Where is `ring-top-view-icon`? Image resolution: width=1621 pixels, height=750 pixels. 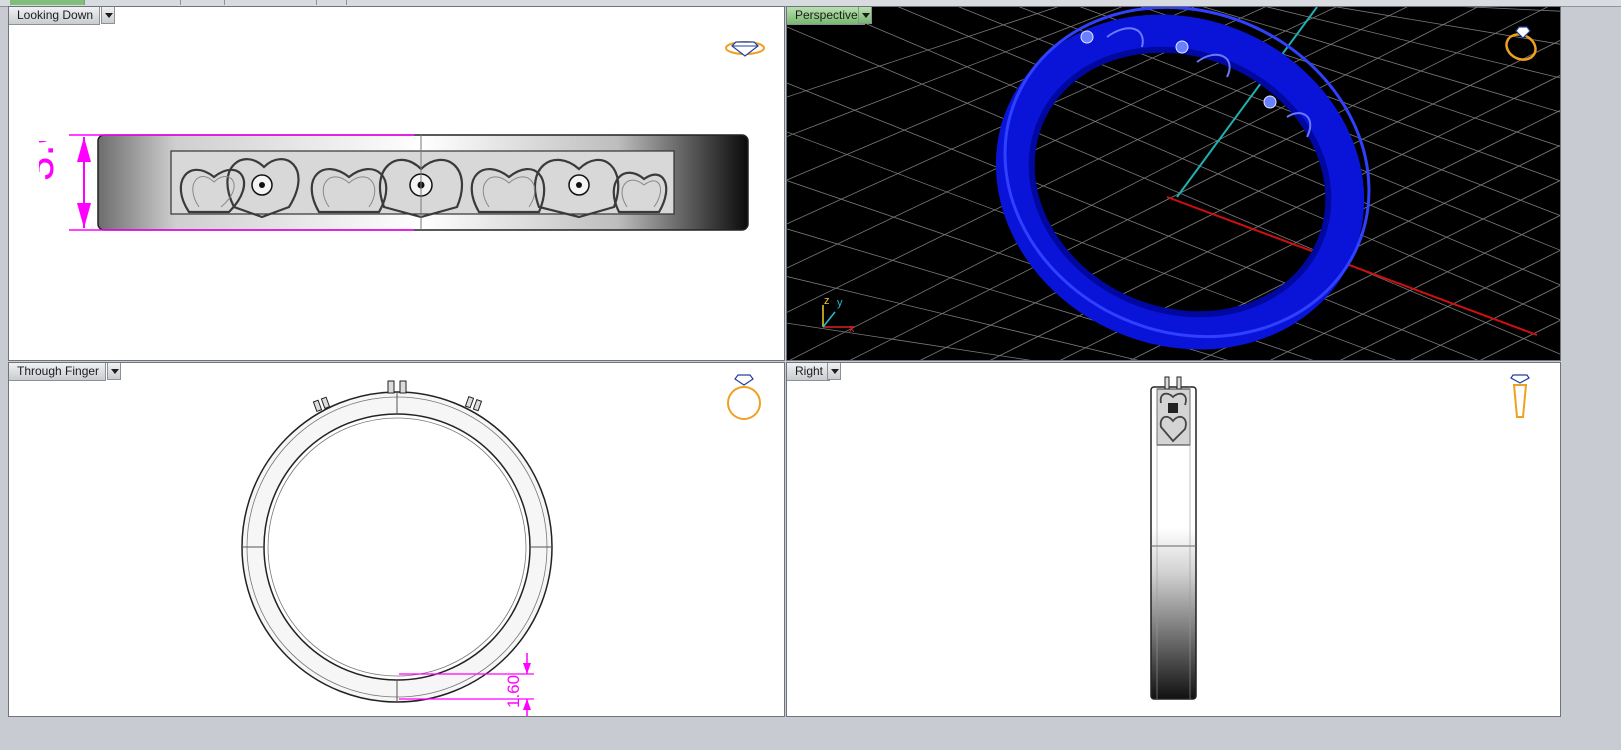
ring-top-view-icon is located at coordinates (745, 47).